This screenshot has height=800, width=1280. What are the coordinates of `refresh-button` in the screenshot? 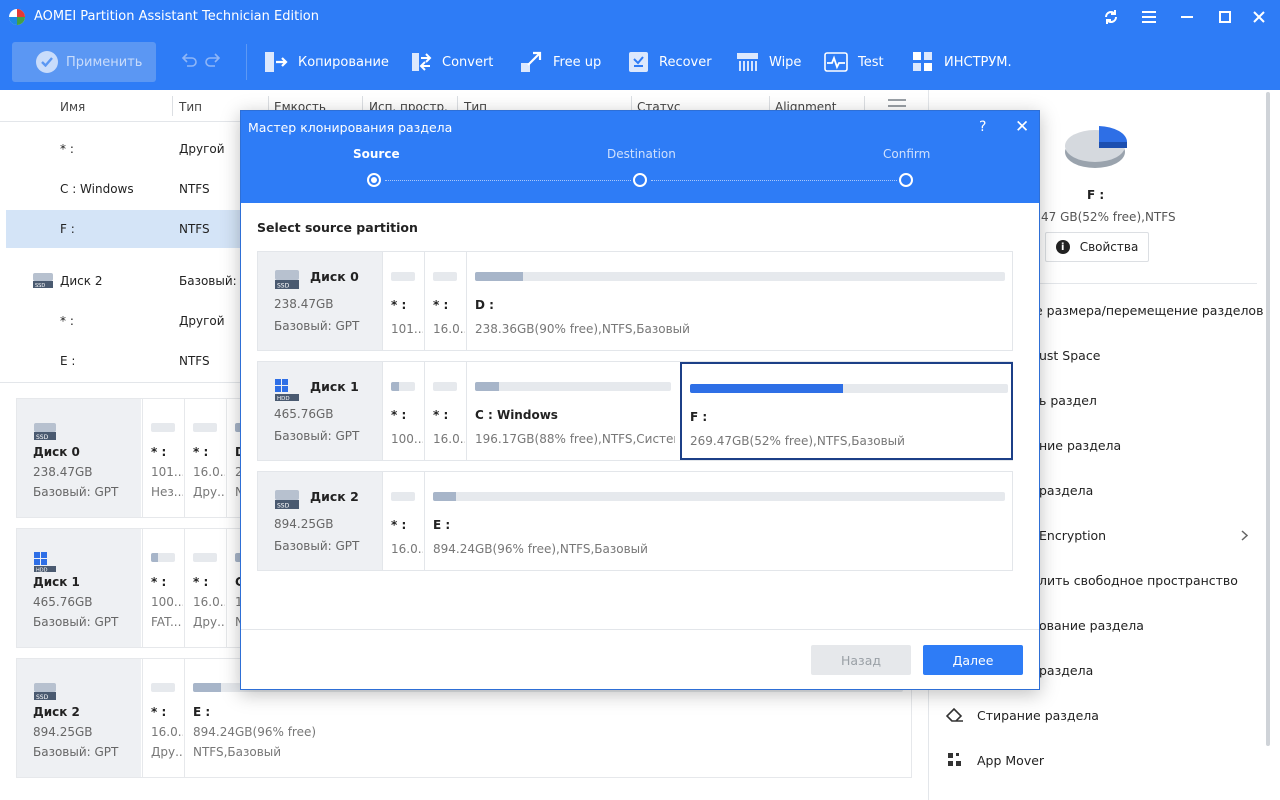 It's located at (1111, 17).